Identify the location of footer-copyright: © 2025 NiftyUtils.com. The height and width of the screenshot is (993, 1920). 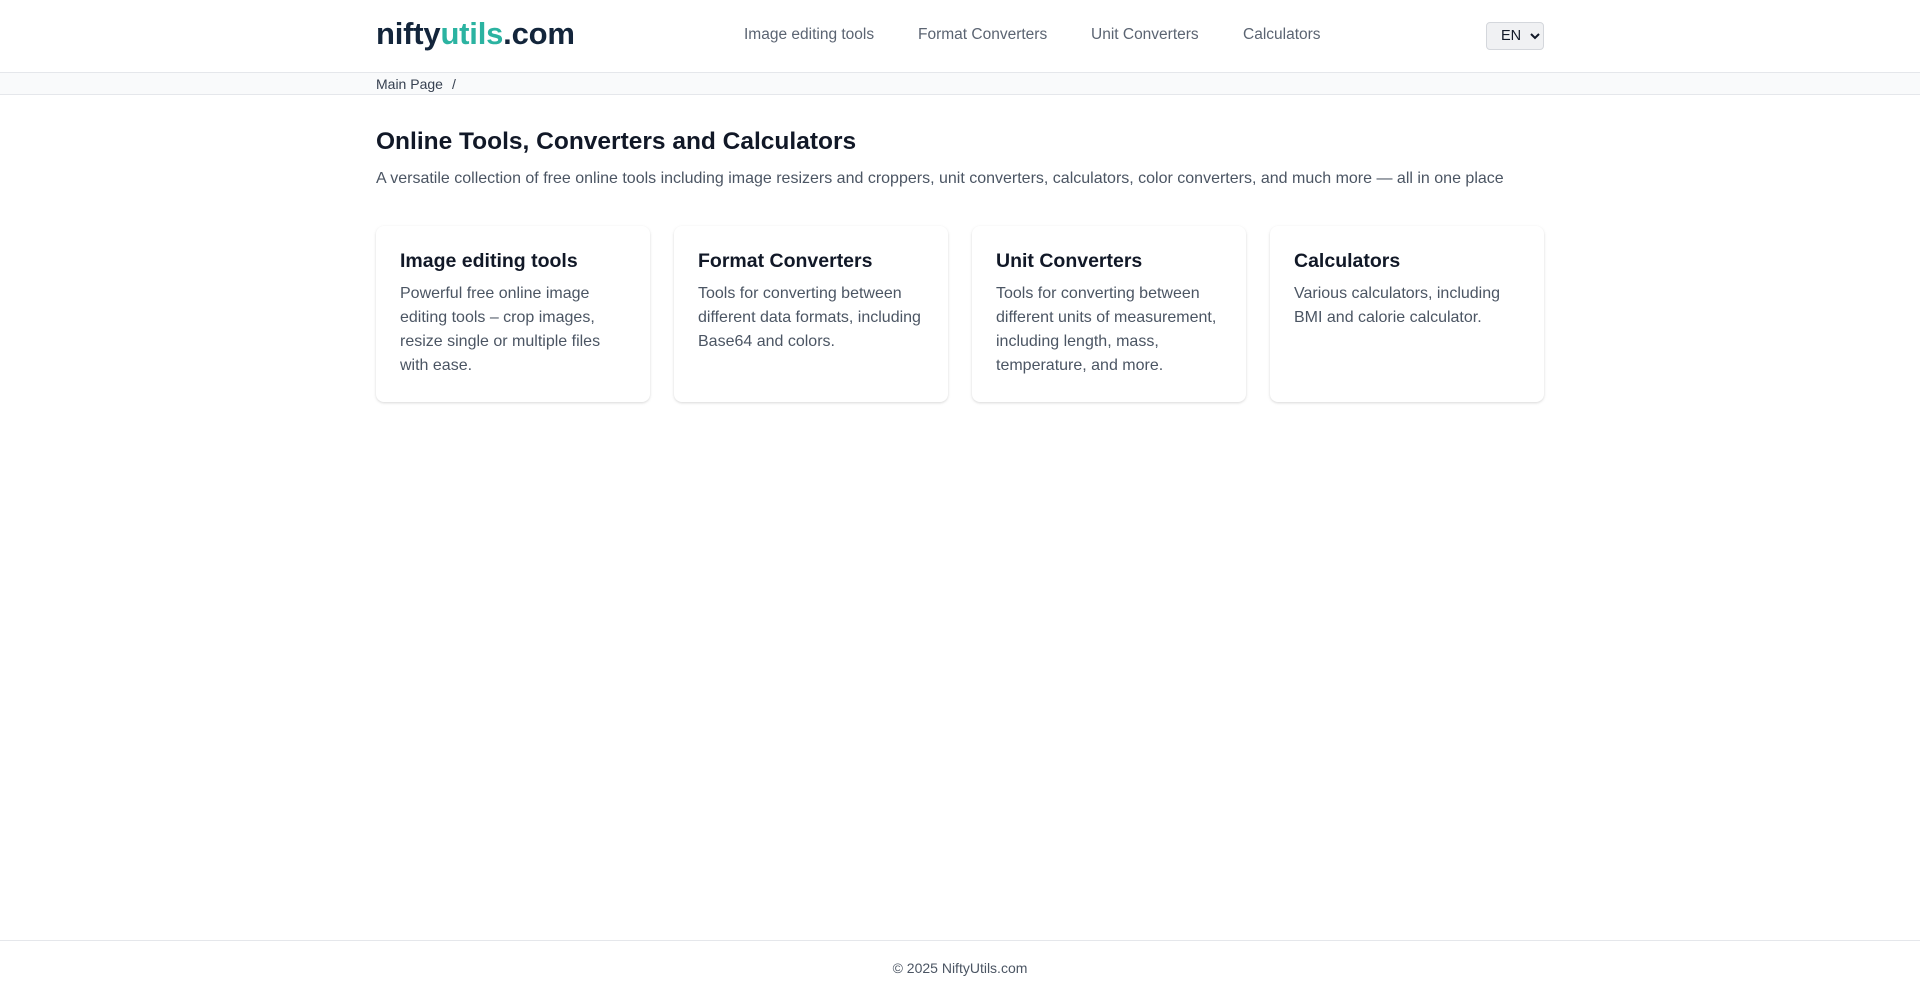
(960, 968).